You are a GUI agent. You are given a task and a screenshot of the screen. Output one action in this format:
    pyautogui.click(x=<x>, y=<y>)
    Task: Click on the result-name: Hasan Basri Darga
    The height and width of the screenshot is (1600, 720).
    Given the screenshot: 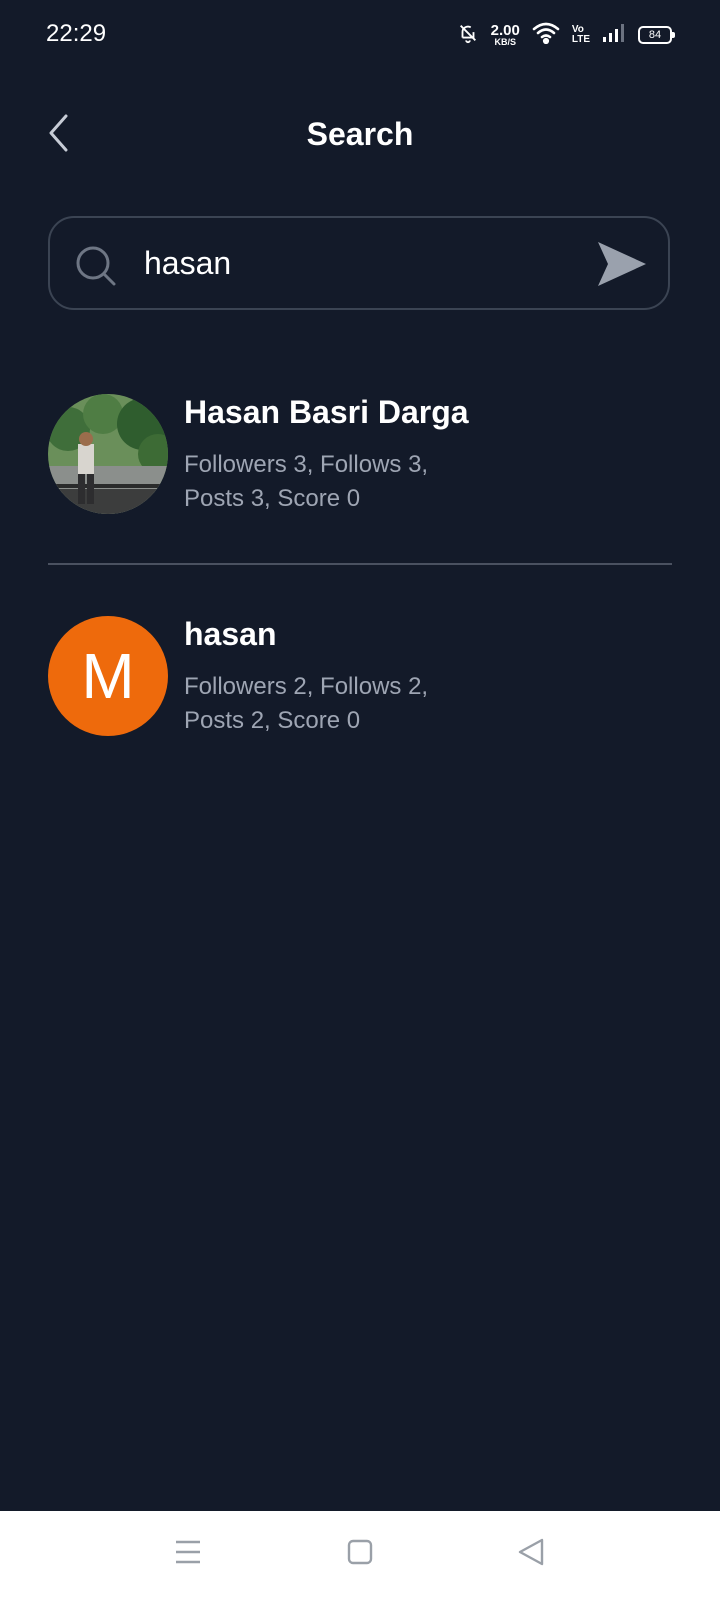 What is the action you would take?
    pyautogui.click(x=326, y=412)
    